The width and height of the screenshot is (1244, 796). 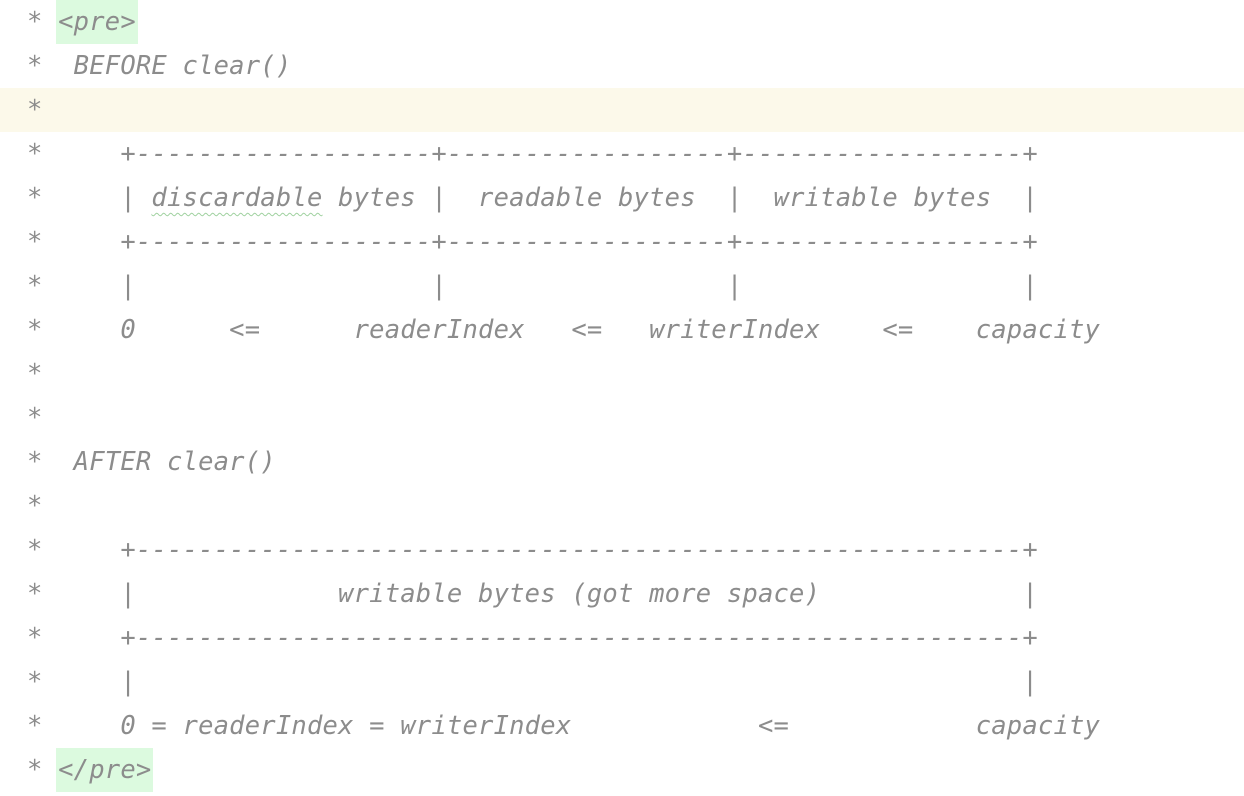 What do you see at coordinates (622, 462) in the screenshot?
I see `code-line: * AFTER clear()` at bounding box center [622, 462].